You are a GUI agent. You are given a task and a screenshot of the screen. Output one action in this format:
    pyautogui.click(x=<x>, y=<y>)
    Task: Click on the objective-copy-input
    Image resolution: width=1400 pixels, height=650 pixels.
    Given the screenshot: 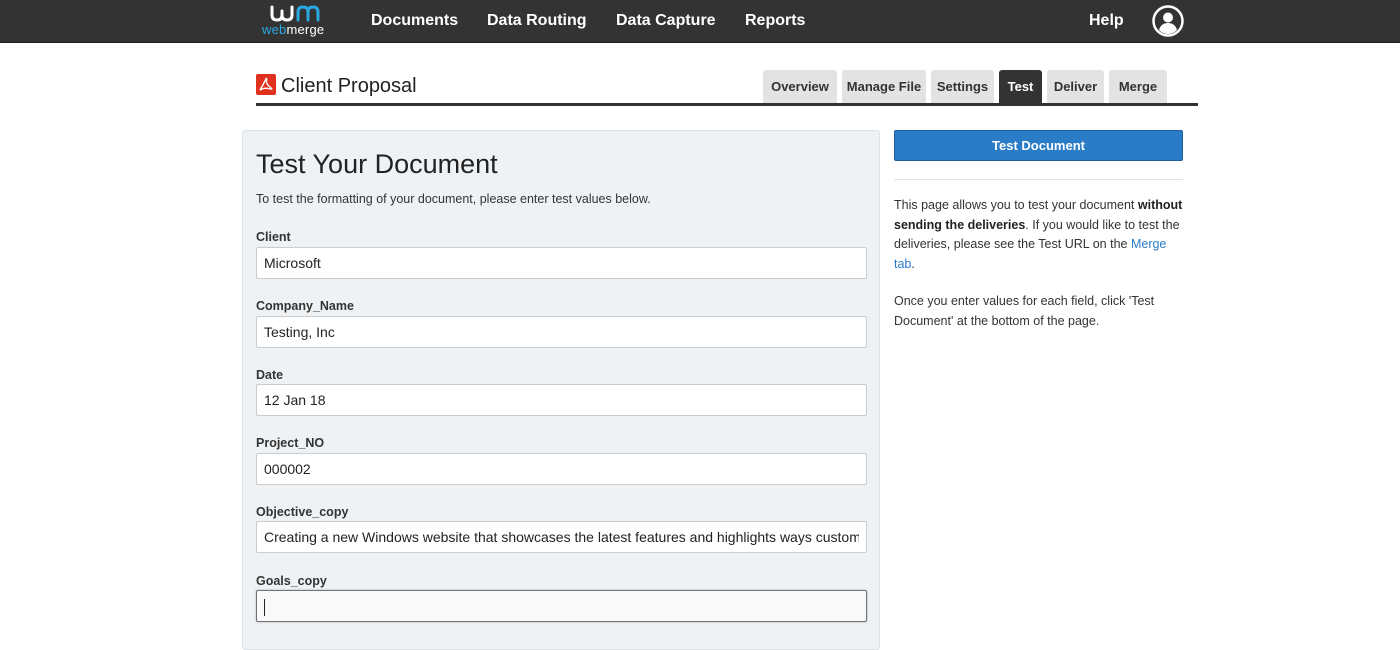 What is the action you would take?
    pyautogui.click(x=561, y=537)
    